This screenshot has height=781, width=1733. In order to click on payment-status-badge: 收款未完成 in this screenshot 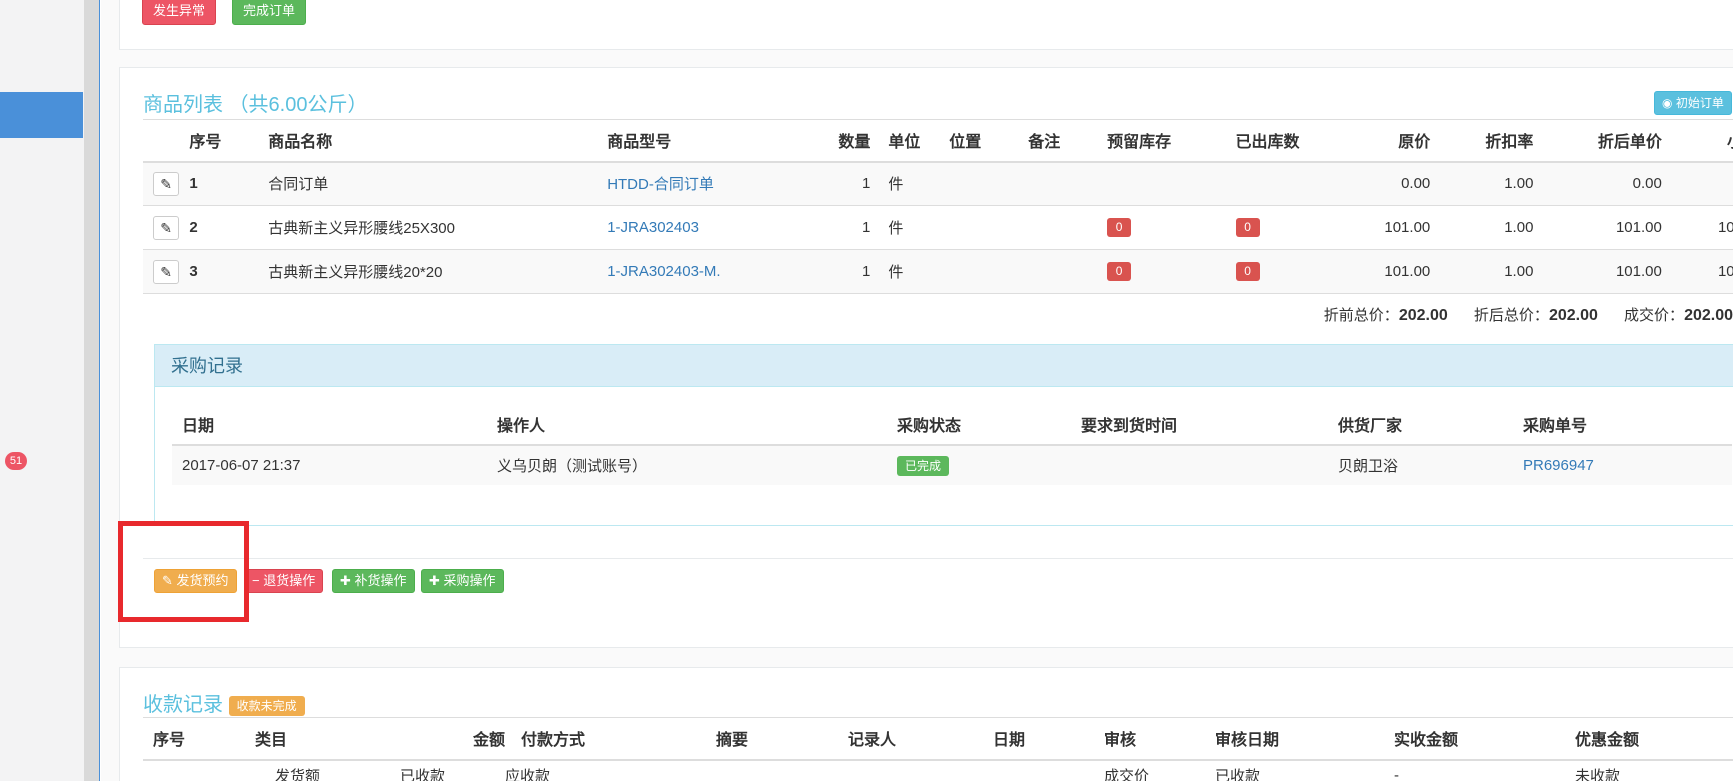, I will do `click(266, 705)`.